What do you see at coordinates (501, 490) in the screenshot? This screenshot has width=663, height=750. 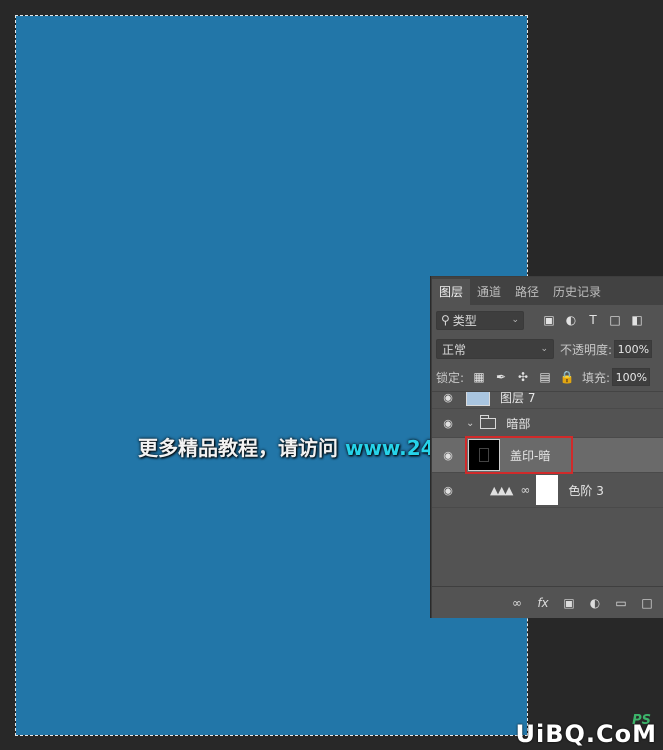 I see `levels-adjustment-icon: ▲▲▲` at bounding box center [501, 490].